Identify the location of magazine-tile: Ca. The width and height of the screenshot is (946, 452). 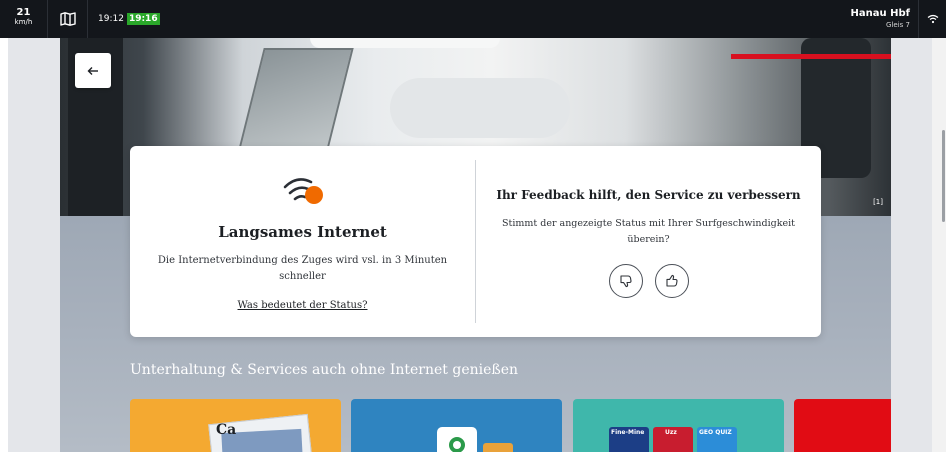
(235, 425).